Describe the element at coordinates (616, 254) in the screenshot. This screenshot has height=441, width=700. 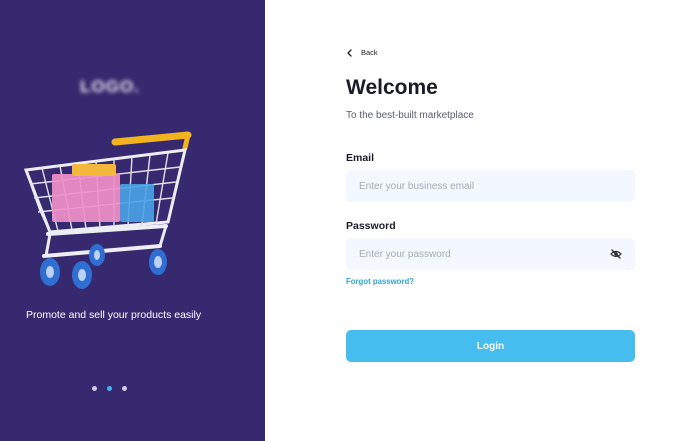
I see `eye-off-icon` at that location.